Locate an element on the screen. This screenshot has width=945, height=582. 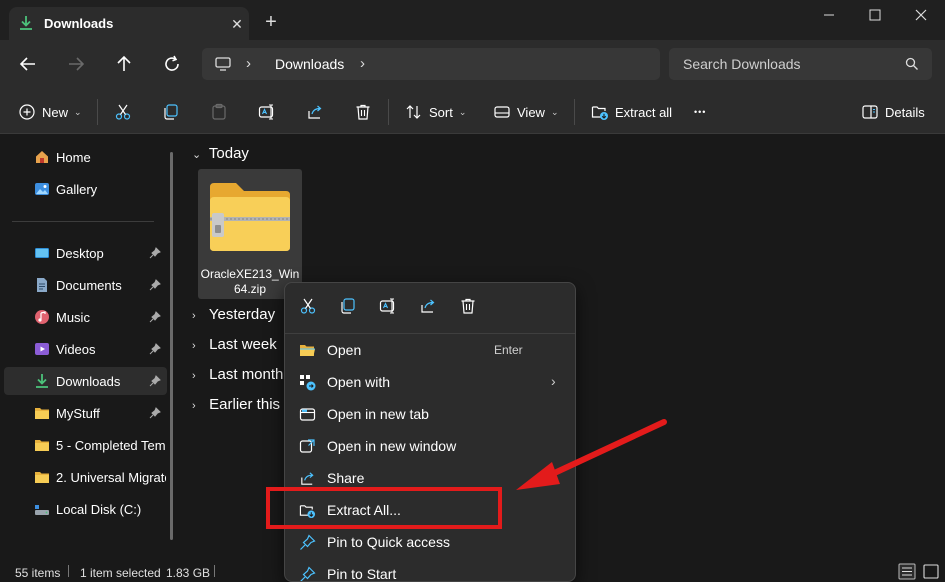
menu-item-pin-quick-access: Pin to Quick access is located at coordinates (430, 542).